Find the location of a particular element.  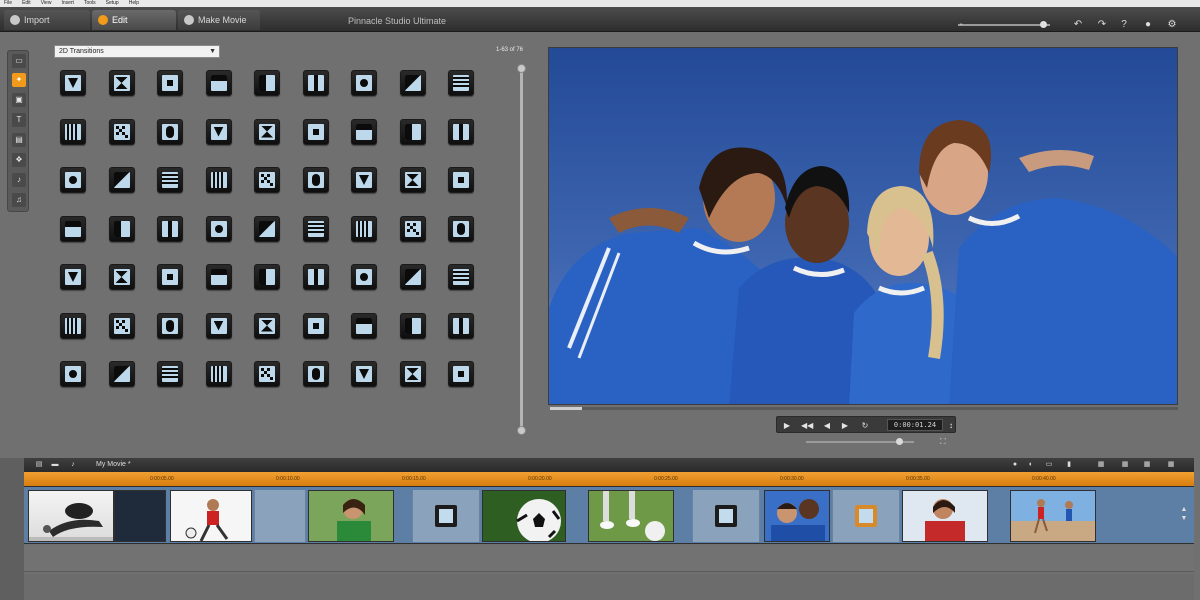

tab-make-movie: Make Movie is located at coordinates (219, 20).